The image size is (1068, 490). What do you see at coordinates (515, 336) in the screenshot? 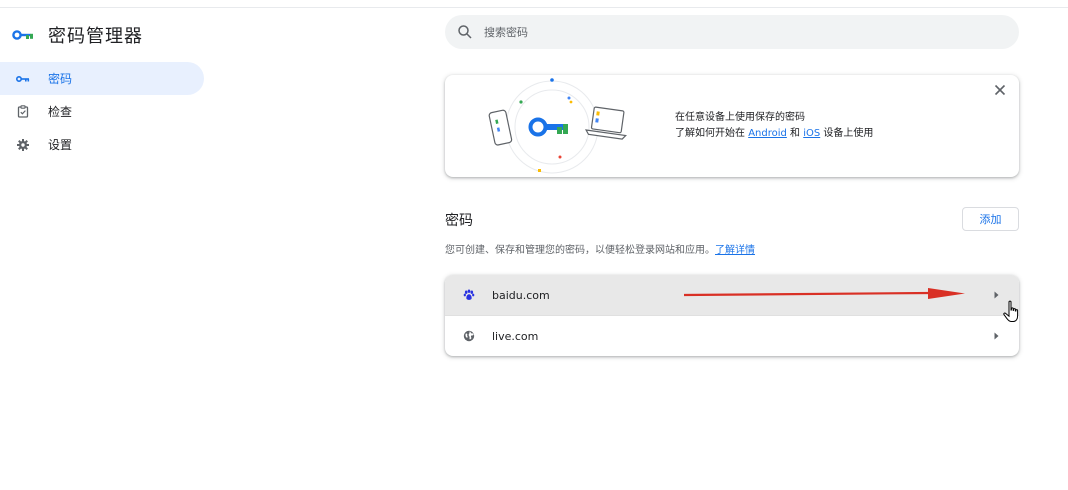
I see `site-name: live.com` at bounding box center [515, 336].